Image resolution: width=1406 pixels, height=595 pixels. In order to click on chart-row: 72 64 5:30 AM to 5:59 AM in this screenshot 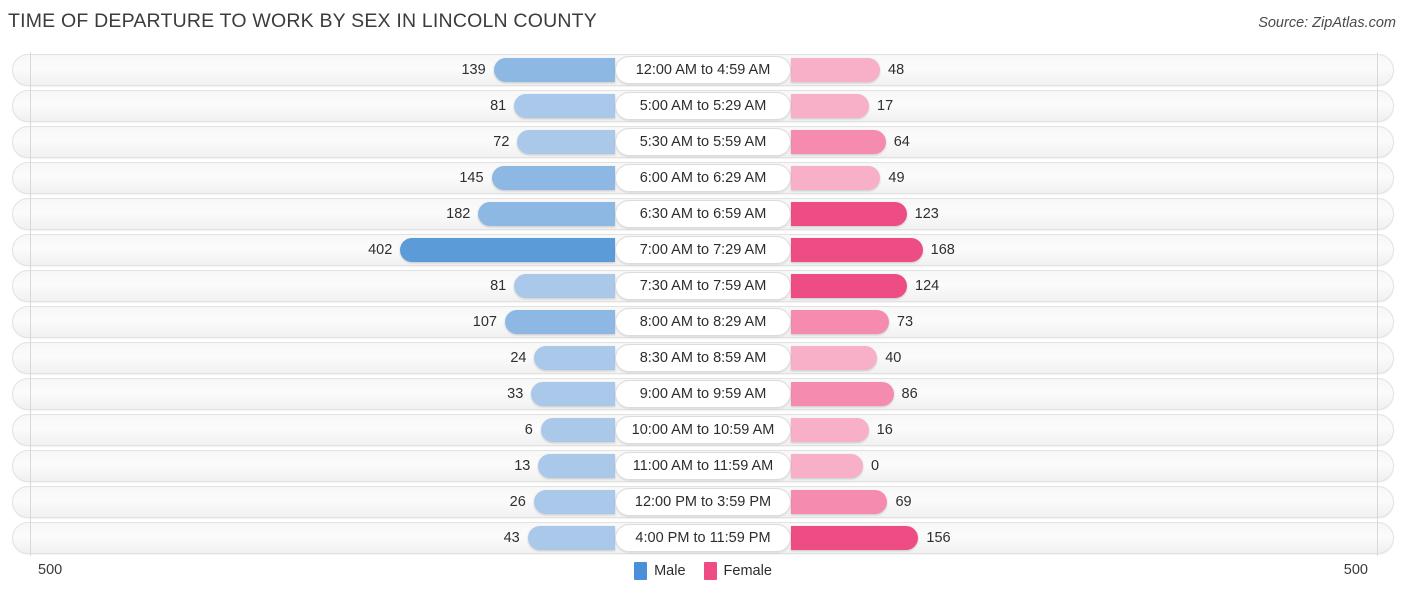, I will do `click(703, 142)`.